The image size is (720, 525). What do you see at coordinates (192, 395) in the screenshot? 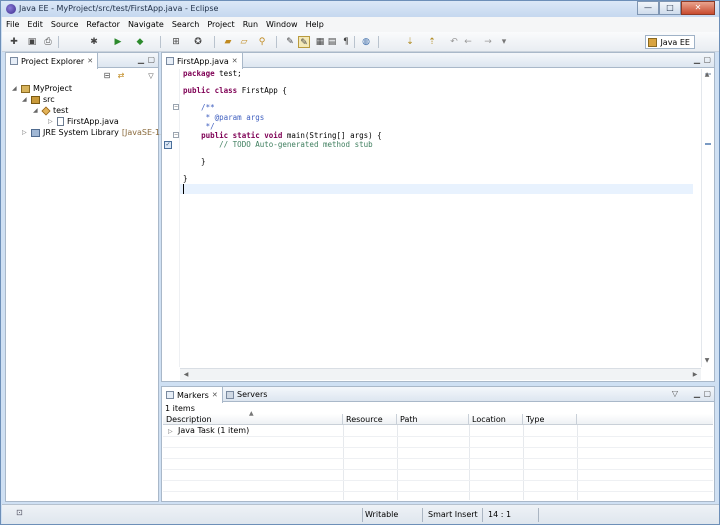
I see `tab-markers: Markers ✕` at bounding box center [192, 395].